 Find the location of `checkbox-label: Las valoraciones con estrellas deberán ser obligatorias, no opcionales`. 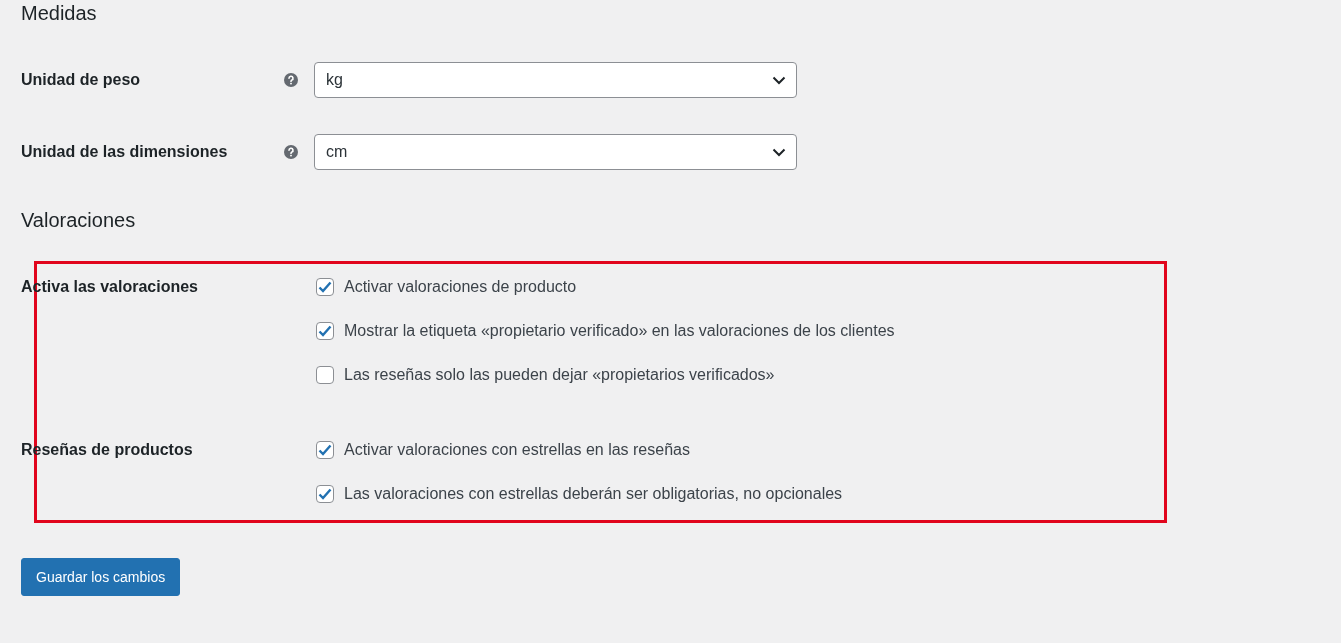

checkbox-label: Las valoraciones con estrellas deberán ser obligatorias, no opcionales is located at coordinates (593, 494).